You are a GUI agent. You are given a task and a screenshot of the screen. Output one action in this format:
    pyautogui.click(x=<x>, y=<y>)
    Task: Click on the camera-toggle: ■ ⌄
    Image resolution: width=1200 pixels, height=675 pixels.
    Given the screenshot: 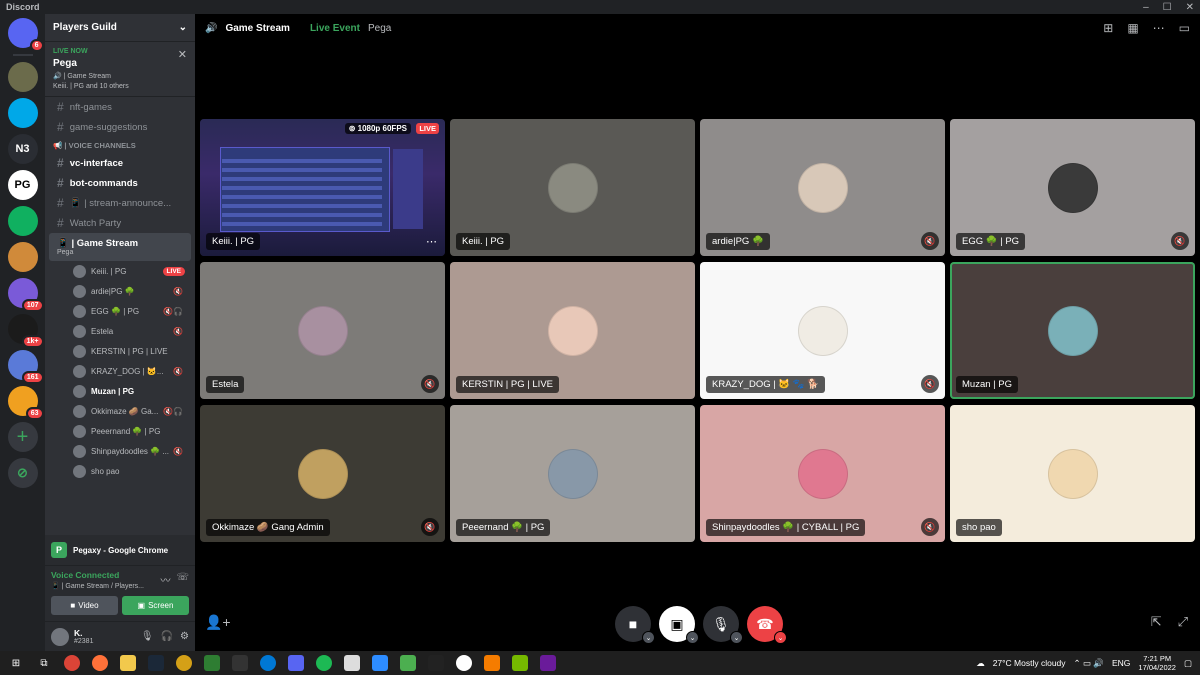 What is the action you would take?
    pyautogui.click(x=635, y=625)
    